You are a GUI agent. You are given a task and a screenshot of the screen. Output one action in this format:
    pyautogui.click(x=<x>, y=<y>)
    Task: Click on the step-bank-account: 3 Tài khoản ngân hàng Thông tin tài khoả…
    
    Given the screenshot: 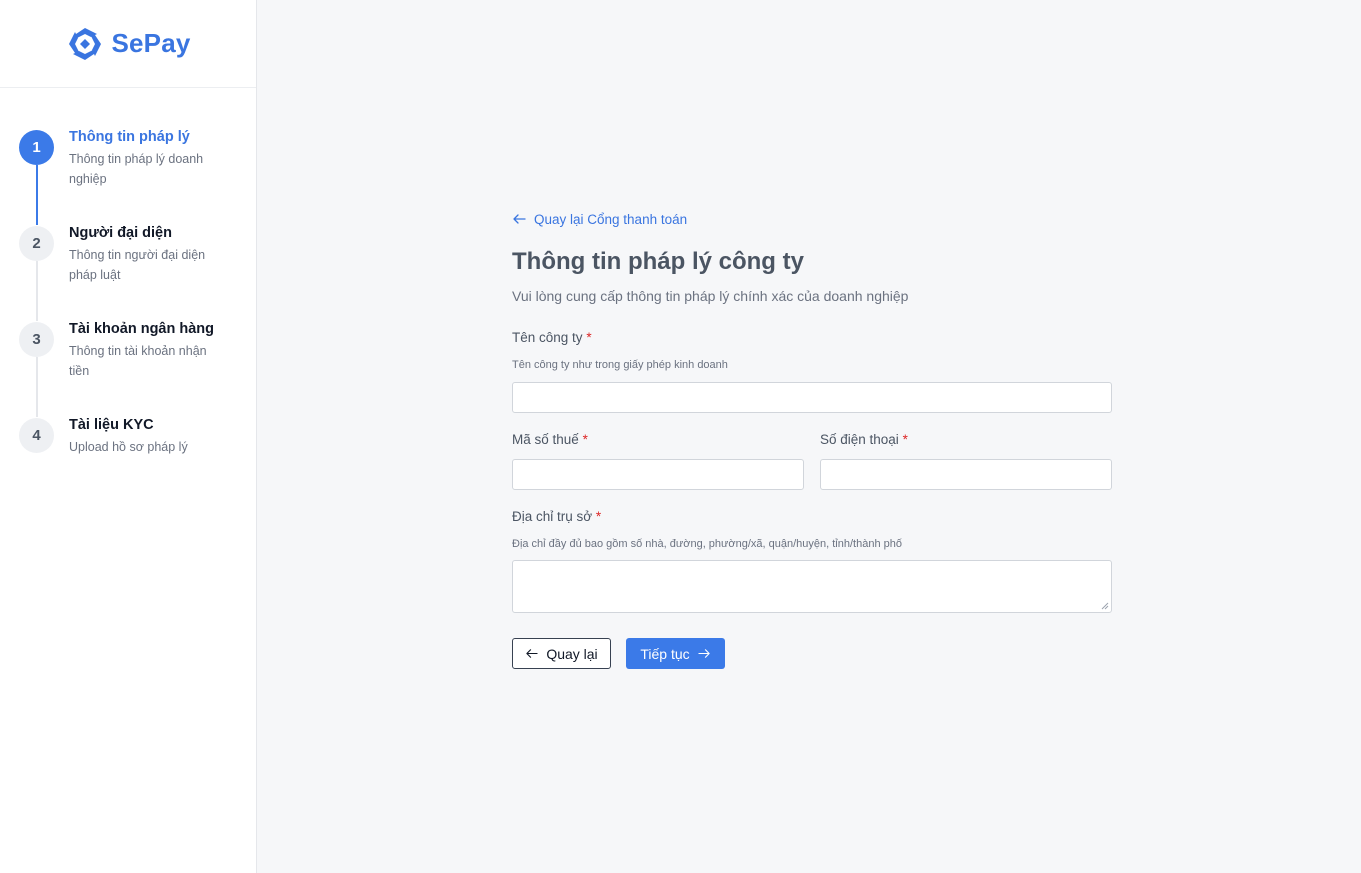 What is the action you would take?
    pyautogui.click(x=128, y=368)
    